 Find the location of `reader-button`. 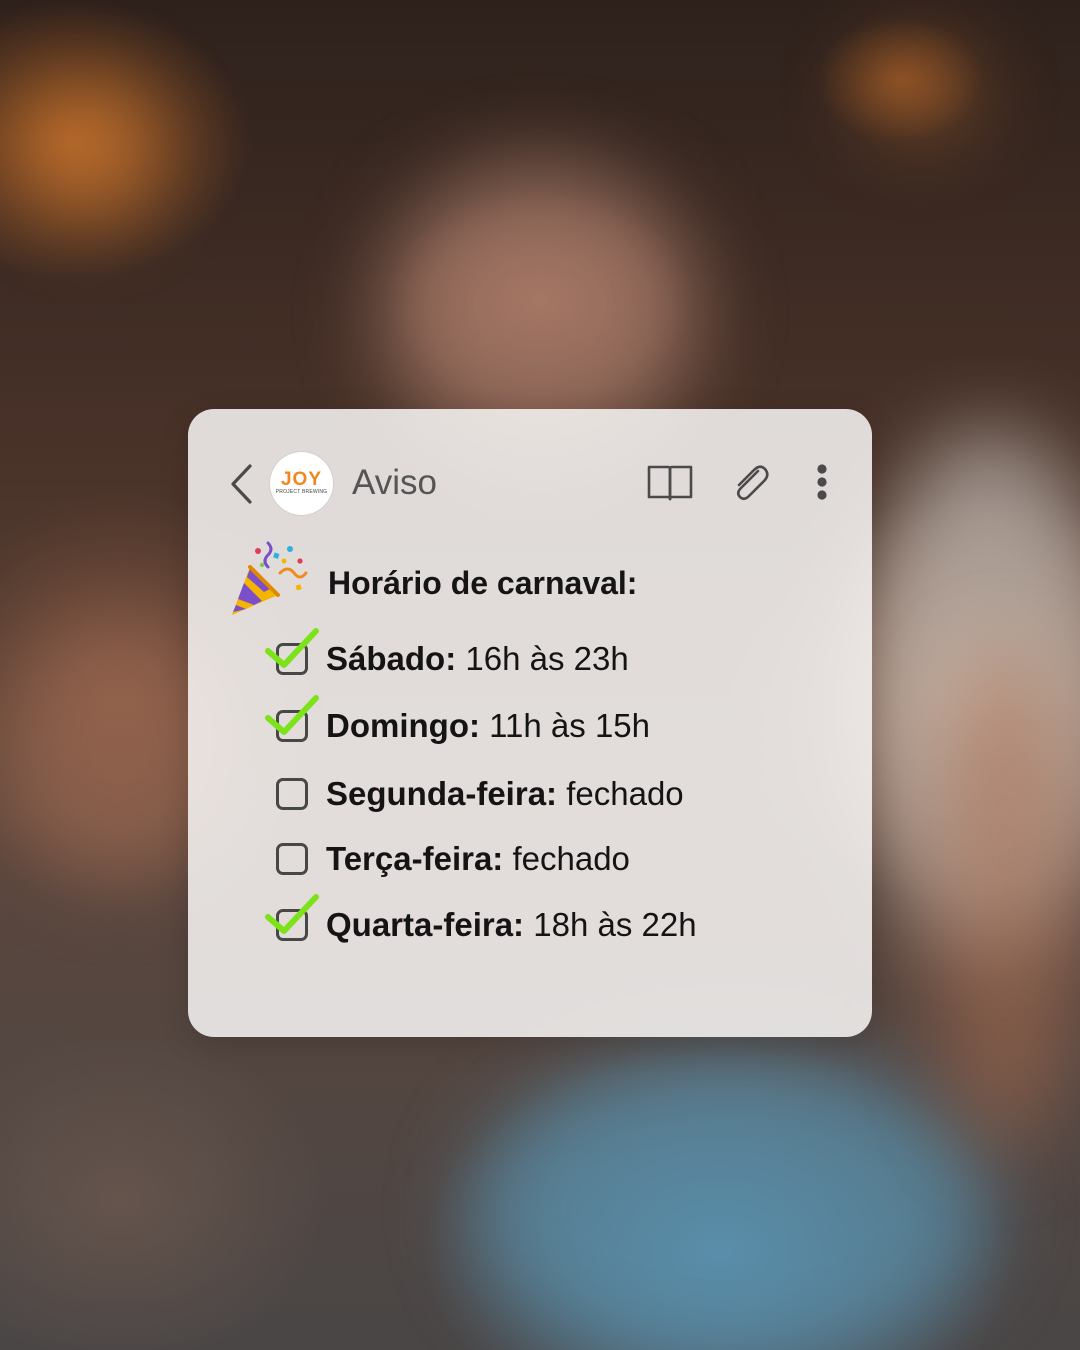

reader-button is located at coordinates (670, 483).